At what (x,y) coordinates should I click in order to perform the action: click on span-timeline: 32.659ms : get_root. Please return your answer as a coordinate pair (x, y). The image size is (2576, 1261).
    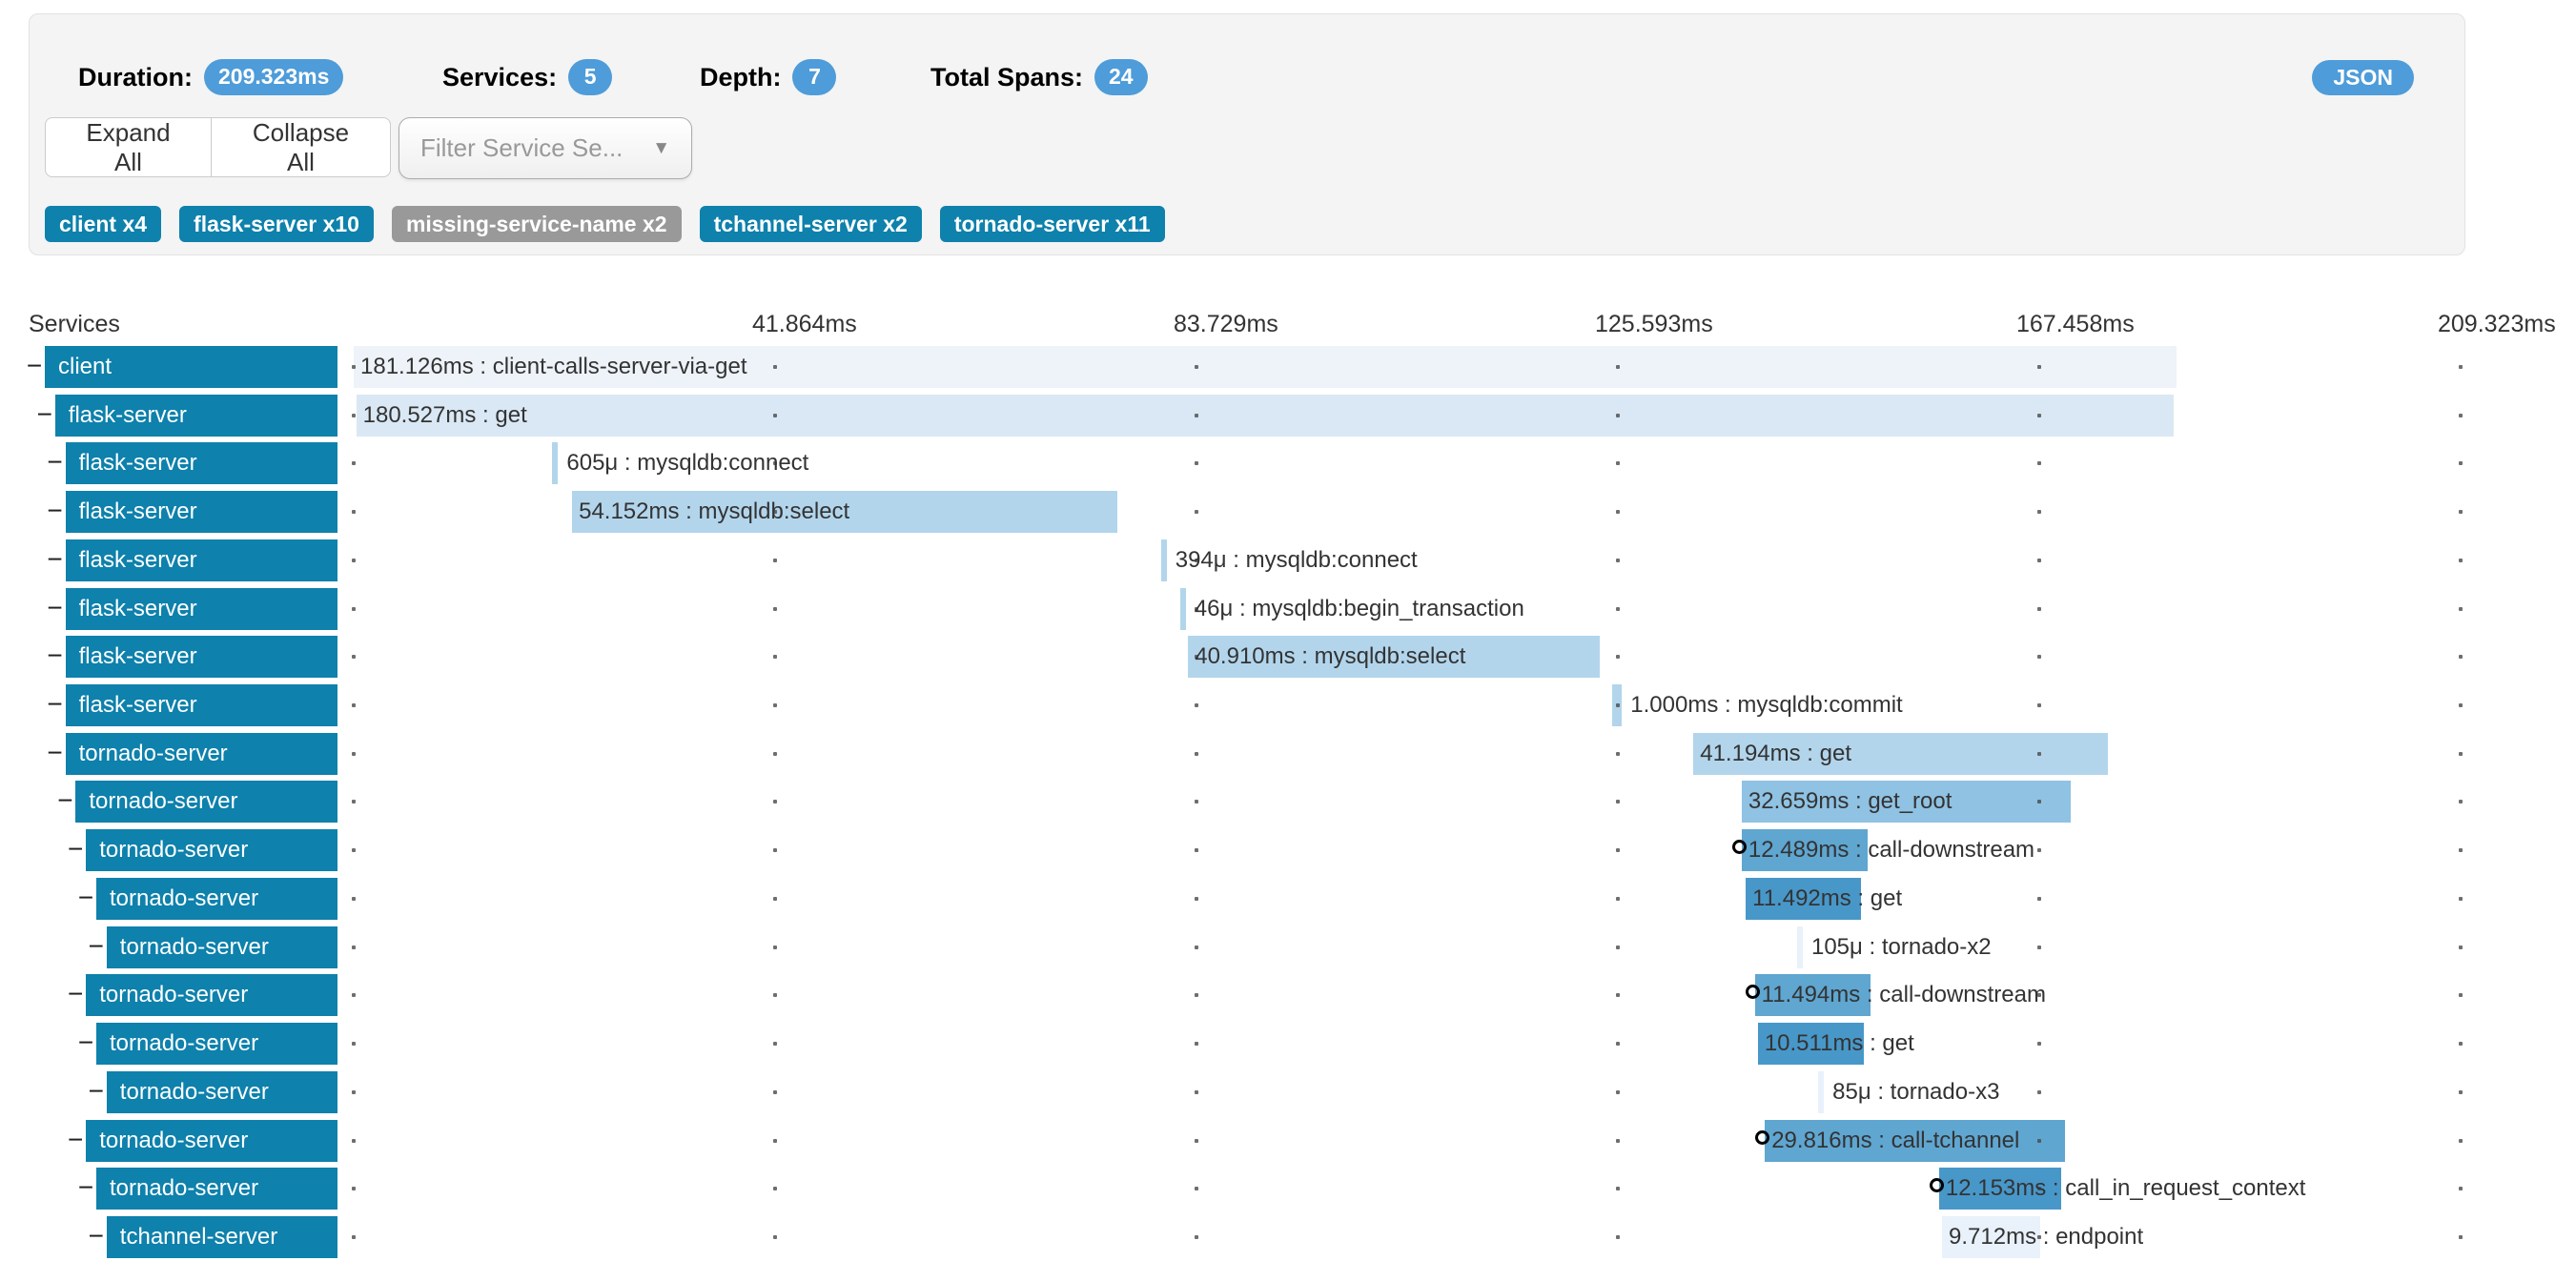
    Looking at the image, I should click on (1407, 802).